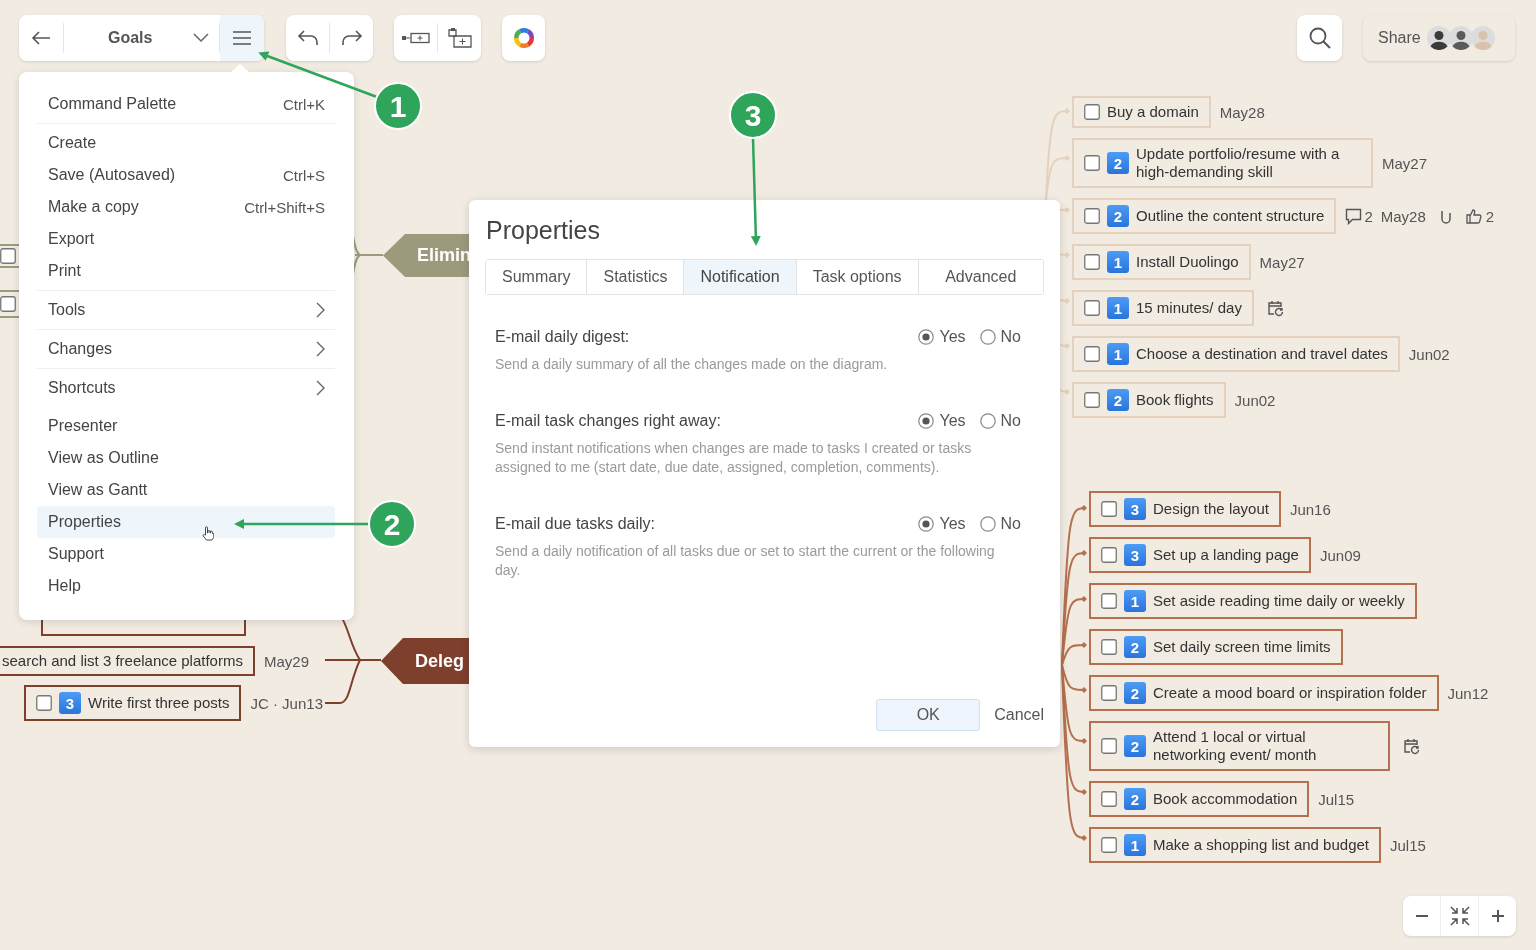  I want to click on due-date: Jun09, so click(1340, 555).